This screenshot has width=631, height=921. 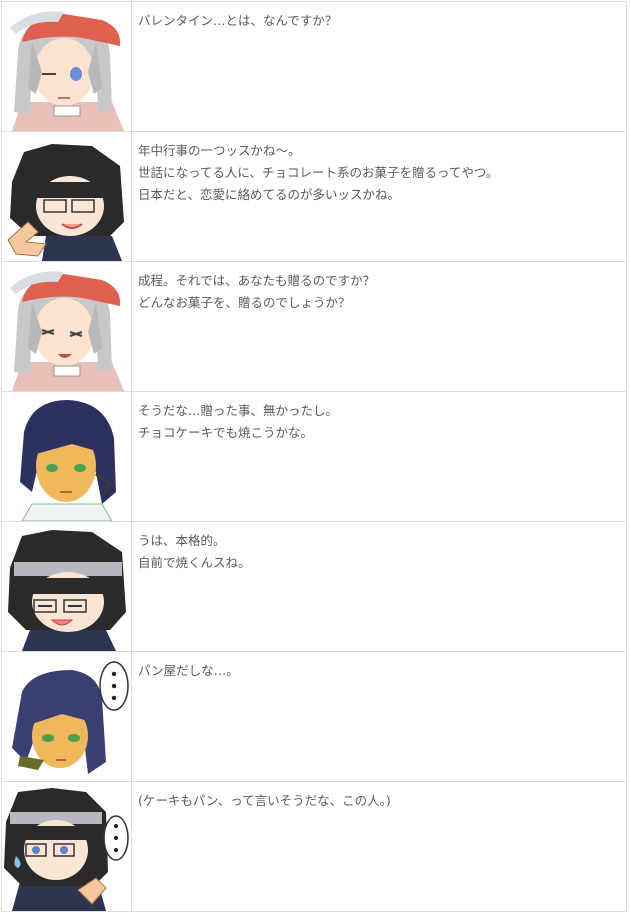 What do you see at coordinates (379, 846) in the screenshot?
I see `dialog-text: (ケーキもパン、って言いそうだな、この人。)` at bounding box center [379, 846].